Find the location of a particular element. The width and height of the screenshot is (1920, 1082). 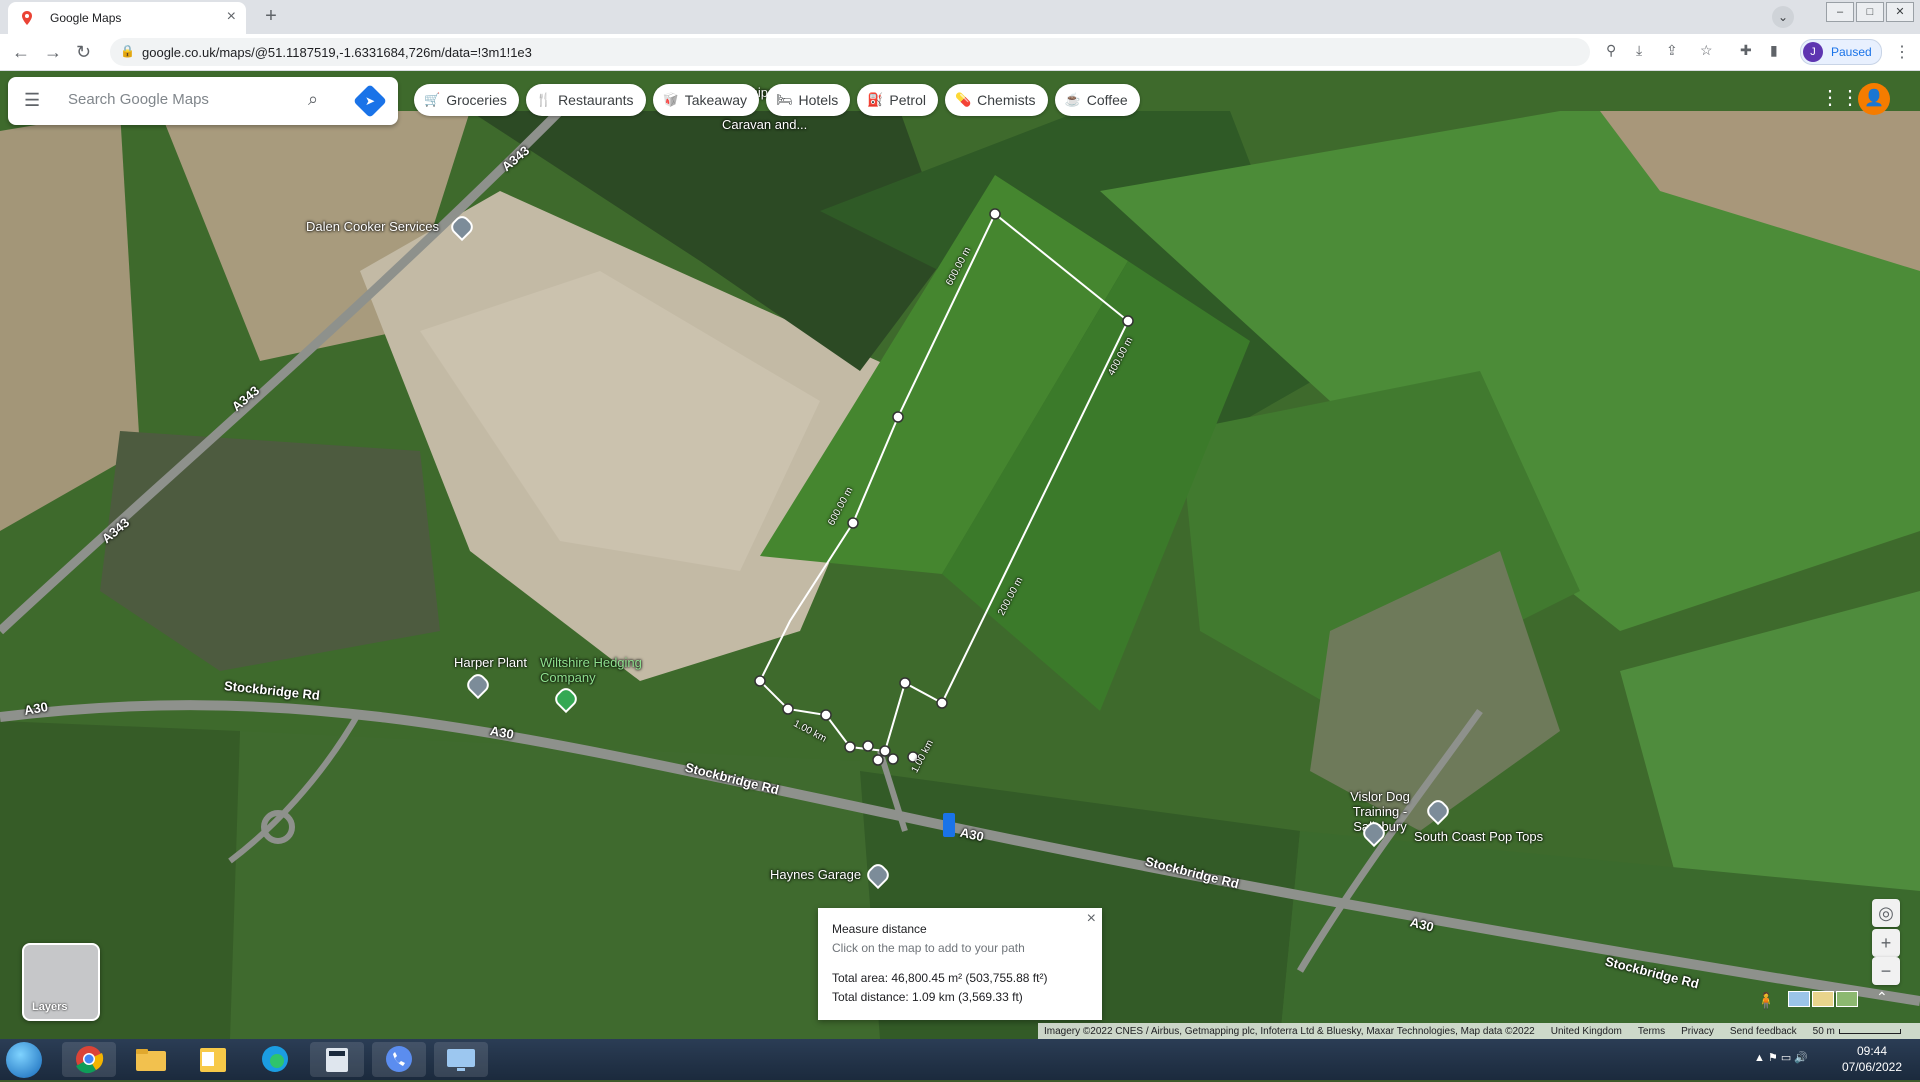

terms-link: Terms is located at coordinates (1651, 1031).